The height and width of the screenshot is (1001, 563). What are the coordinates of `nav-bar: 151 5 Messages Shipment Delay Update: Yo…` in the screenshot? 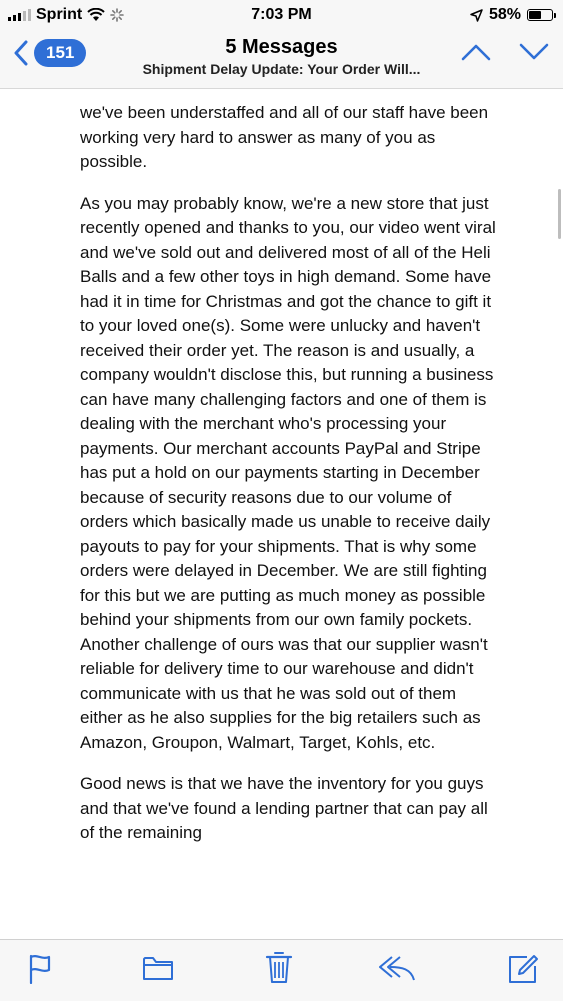 It's located at (281, 59).